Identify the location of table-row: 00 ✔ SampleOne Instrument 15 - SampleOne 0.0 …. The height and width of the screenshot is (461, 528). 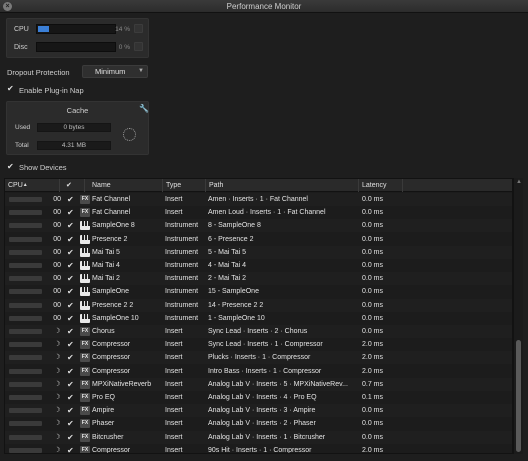
(258, 291).